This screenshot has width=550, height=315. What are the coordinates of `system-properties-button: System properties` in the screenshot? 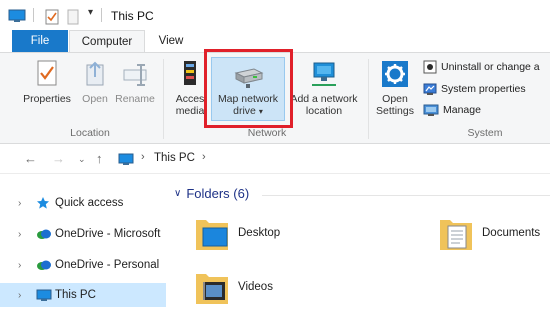 It's located at (474, 89).